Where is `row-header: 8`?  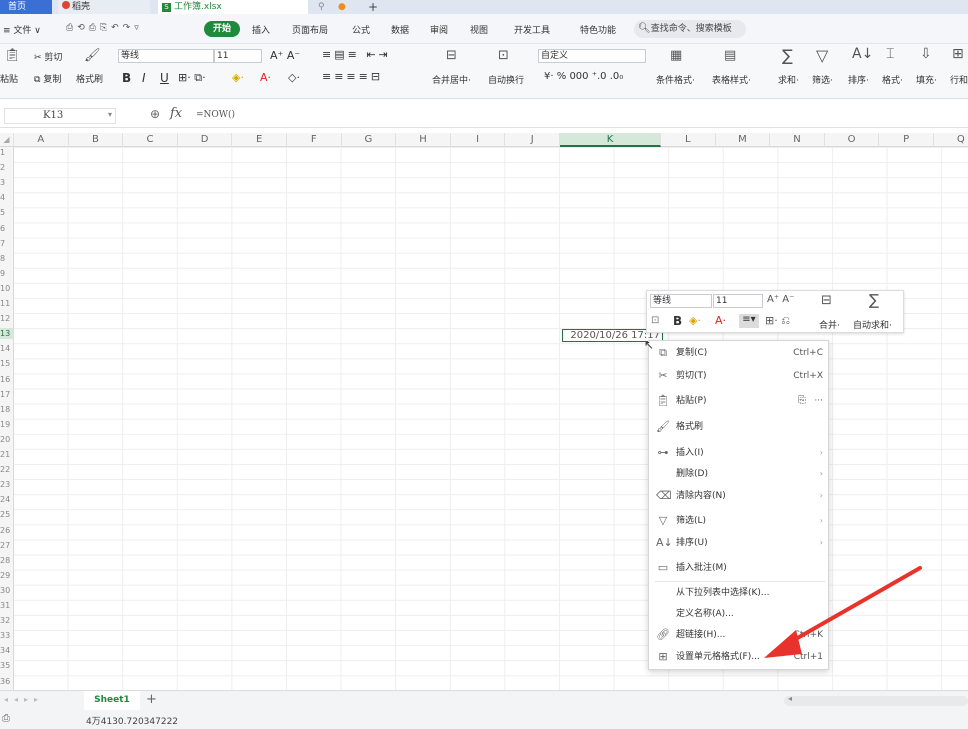
row-header: 8 is located at coordinates (7, 258).